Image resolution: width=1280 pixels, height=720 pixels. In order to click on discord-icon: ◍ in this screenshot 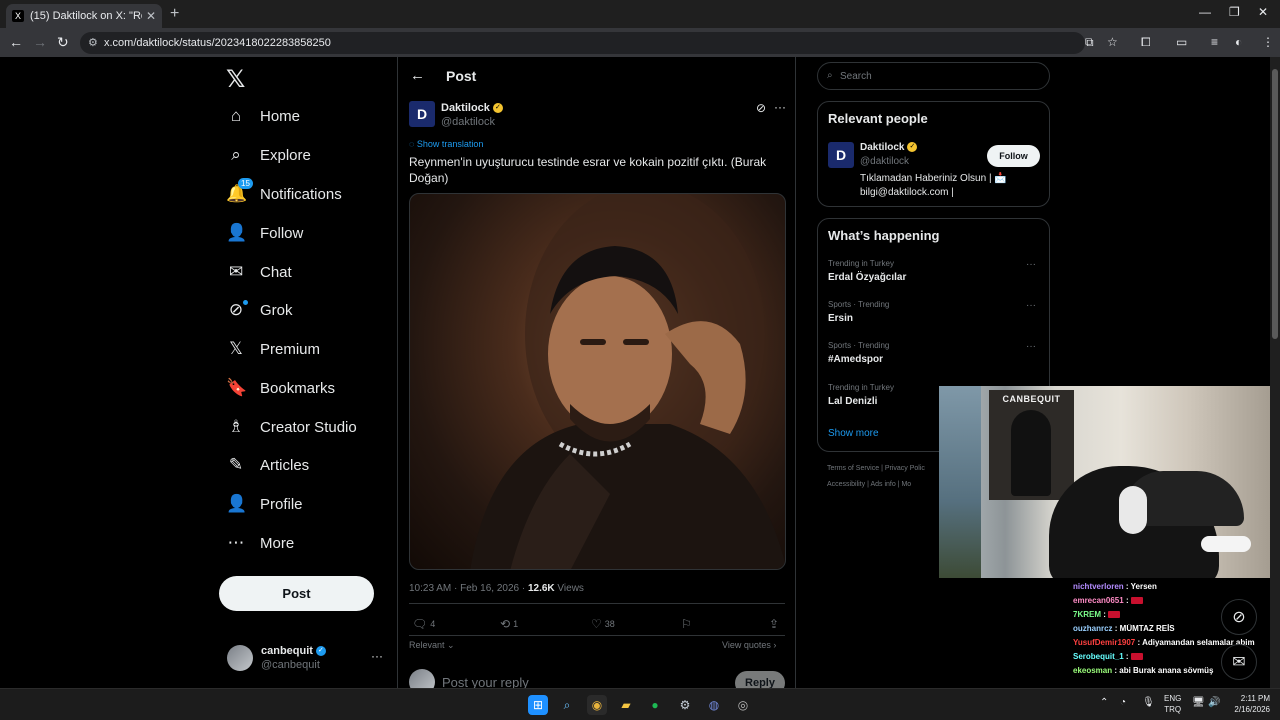, I will do `click(714, 705)`.